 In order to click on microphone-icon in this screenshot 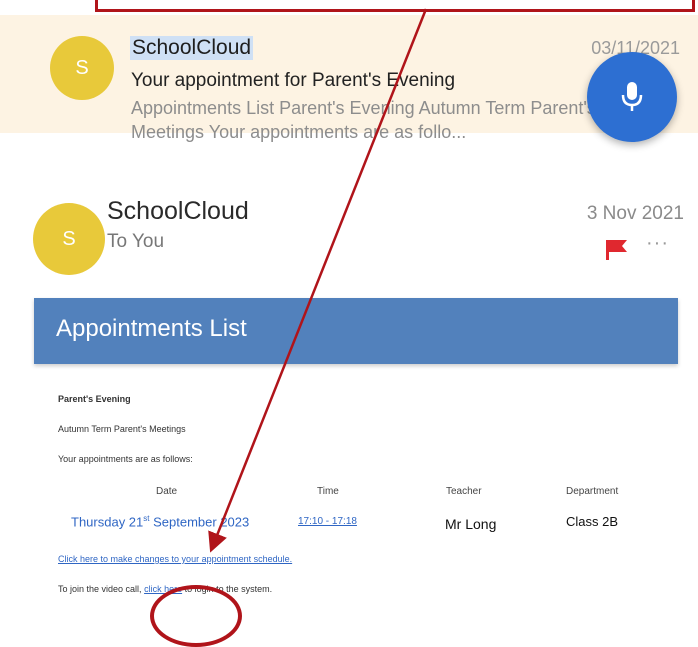, I will do `click(632, 96)`.